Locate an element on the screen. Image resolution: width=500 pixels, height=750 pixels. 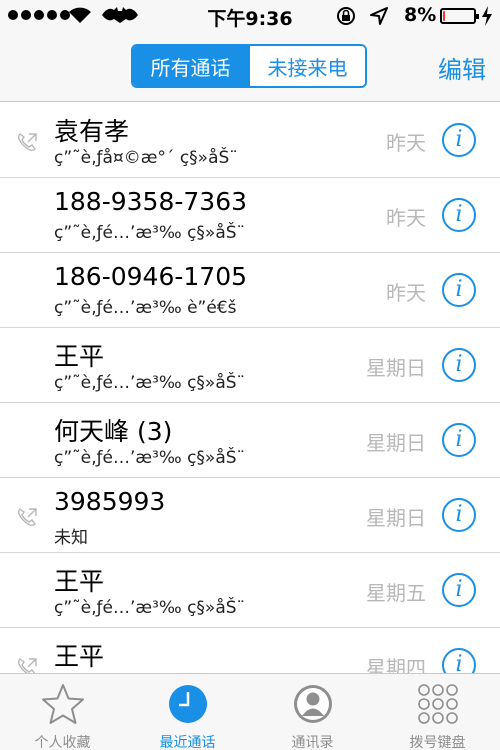
call-row: 3985993 未知 星期日 i is located at coordinates (250, 515).